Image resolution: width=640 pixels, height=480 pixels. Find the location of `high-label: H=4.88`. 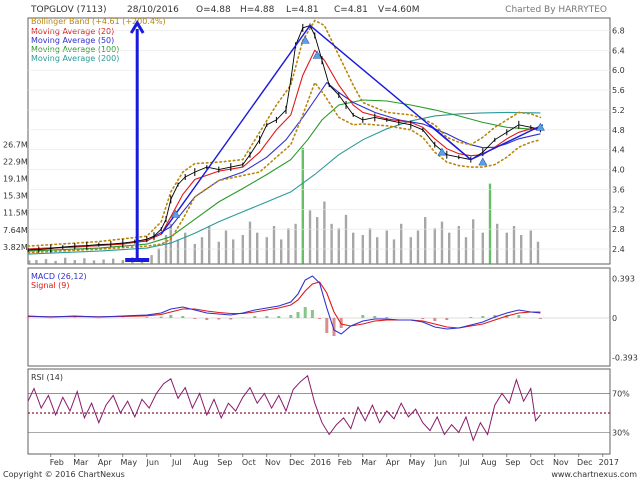

high-label: H=4.88 is located at coordinates (257, 10).